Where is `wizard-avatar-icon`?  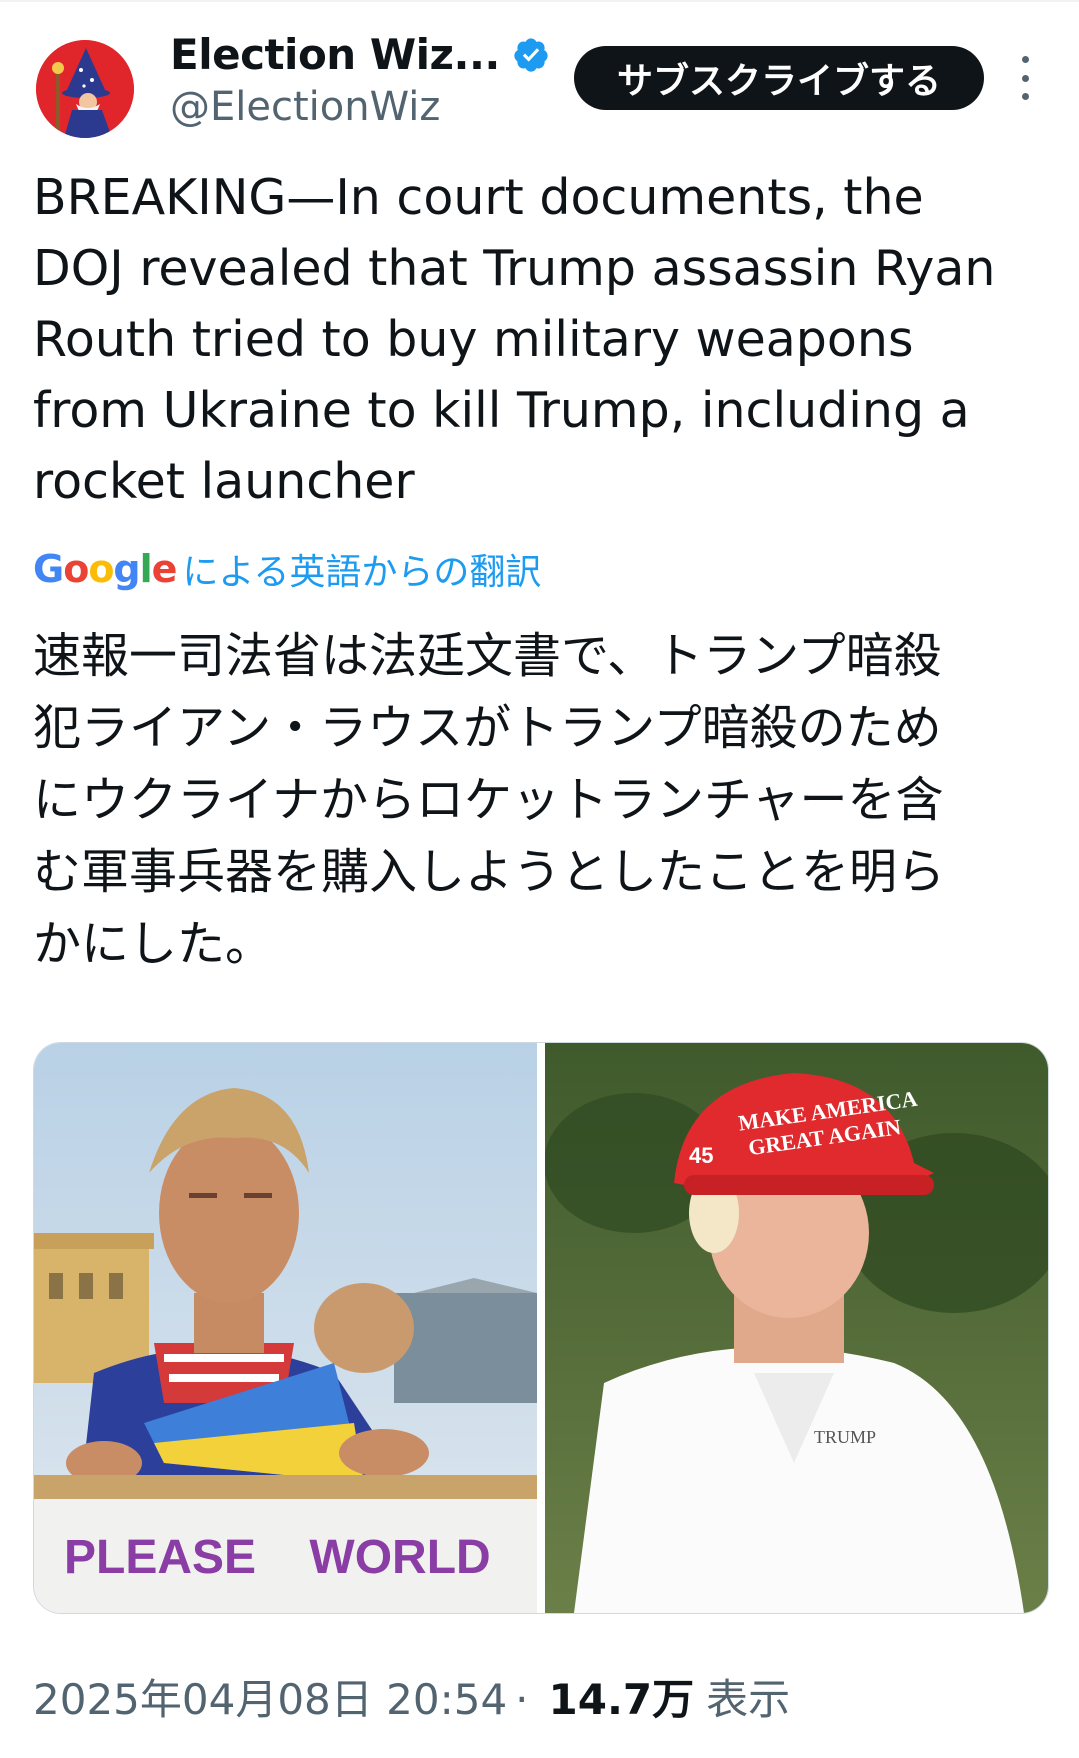 wizard-avatar-icon is located at coordinates (85, 89).